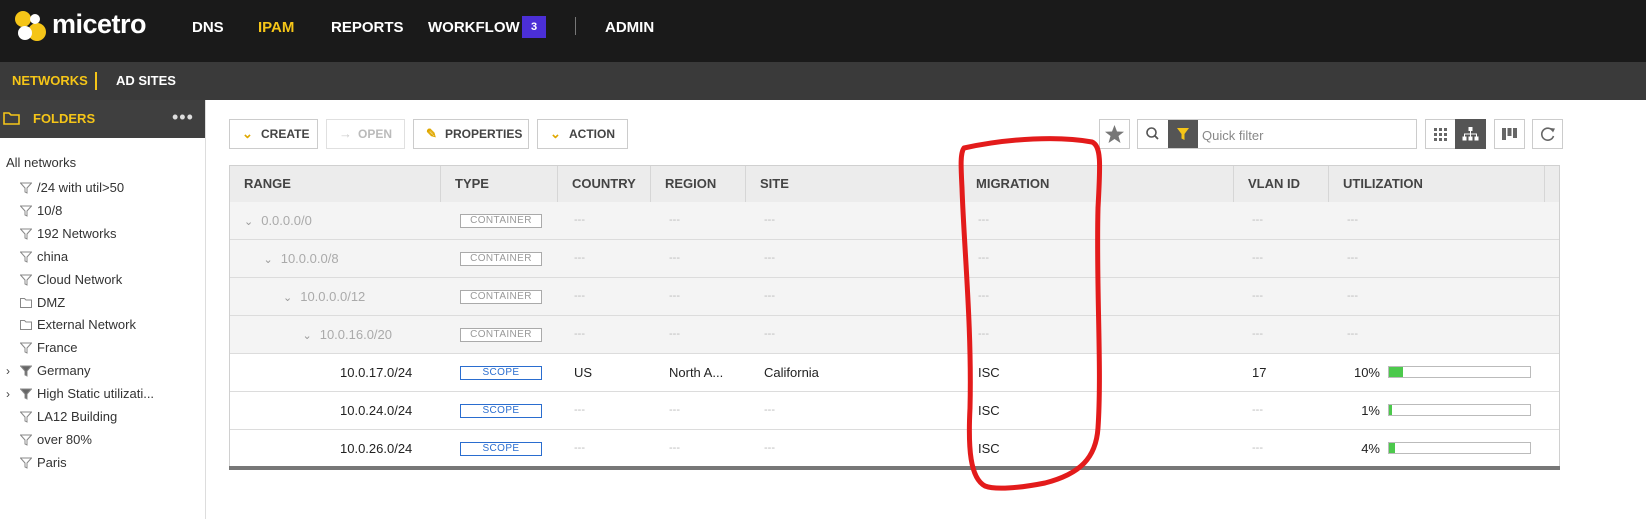 This screenshot has width=1646, height=519. Describe the element at coordinates (501, 373) in the screenshot. I see `type-badge: SCOPE` at that location.